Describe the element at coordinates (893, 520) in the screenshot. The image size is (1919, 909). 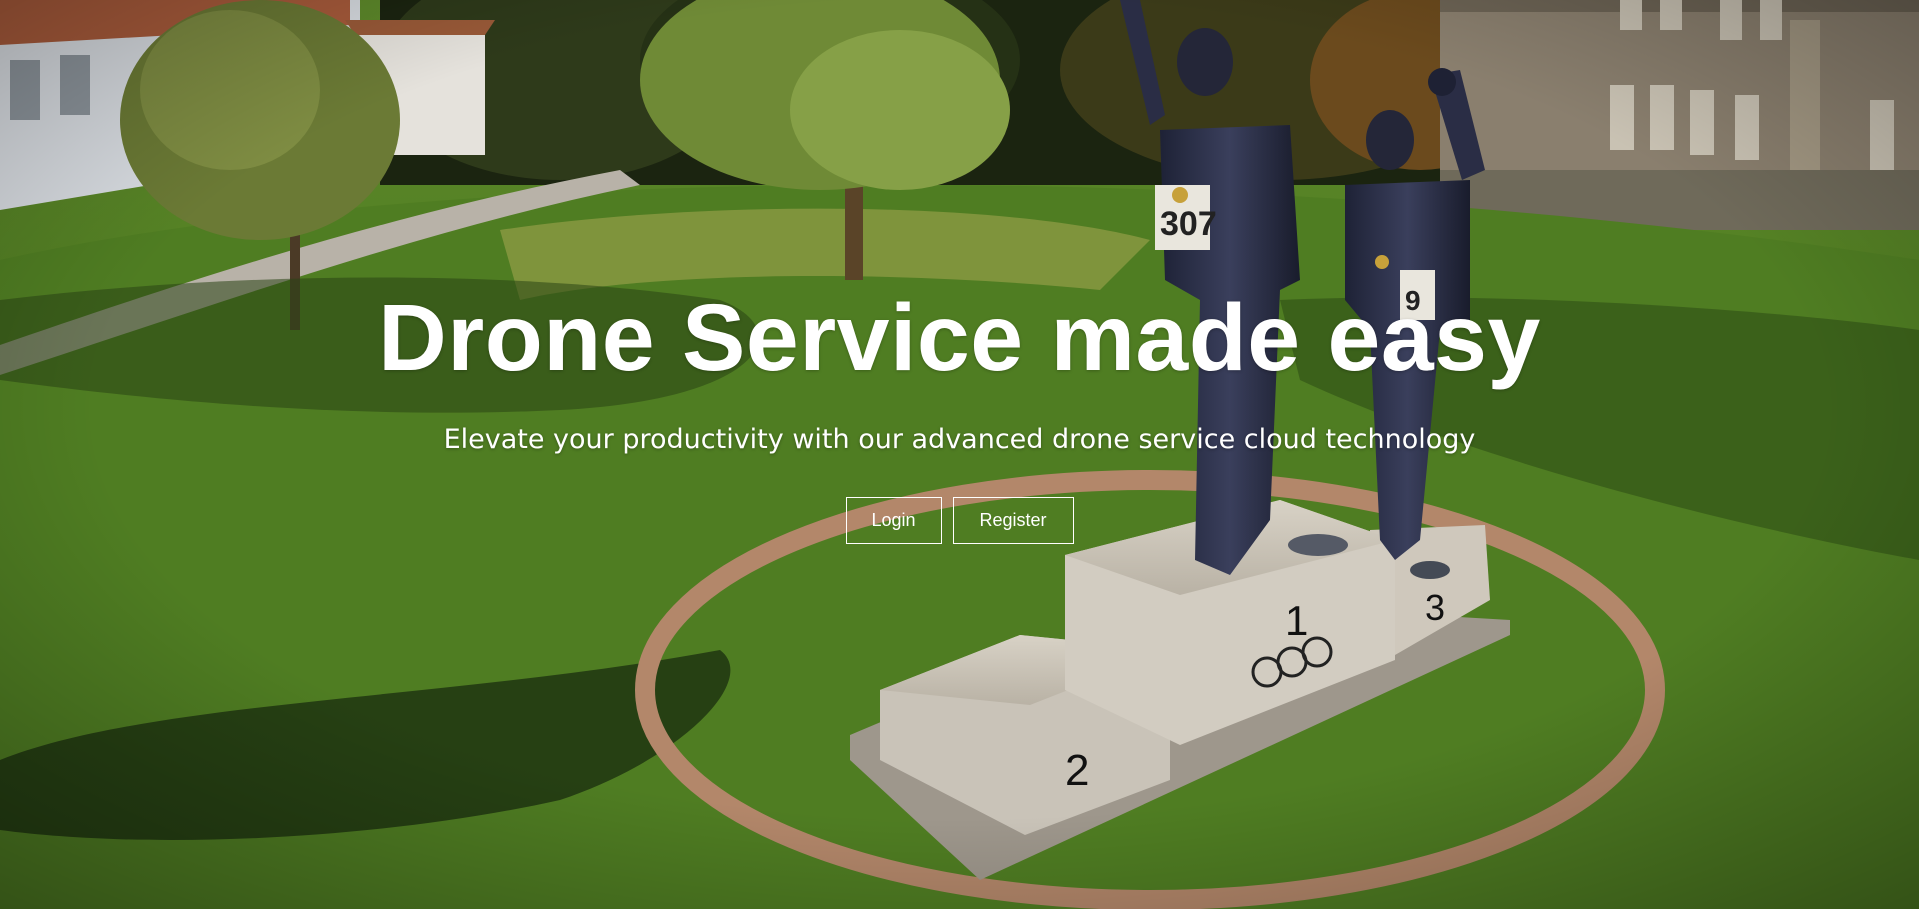
I see `login-button: Login` at that location.